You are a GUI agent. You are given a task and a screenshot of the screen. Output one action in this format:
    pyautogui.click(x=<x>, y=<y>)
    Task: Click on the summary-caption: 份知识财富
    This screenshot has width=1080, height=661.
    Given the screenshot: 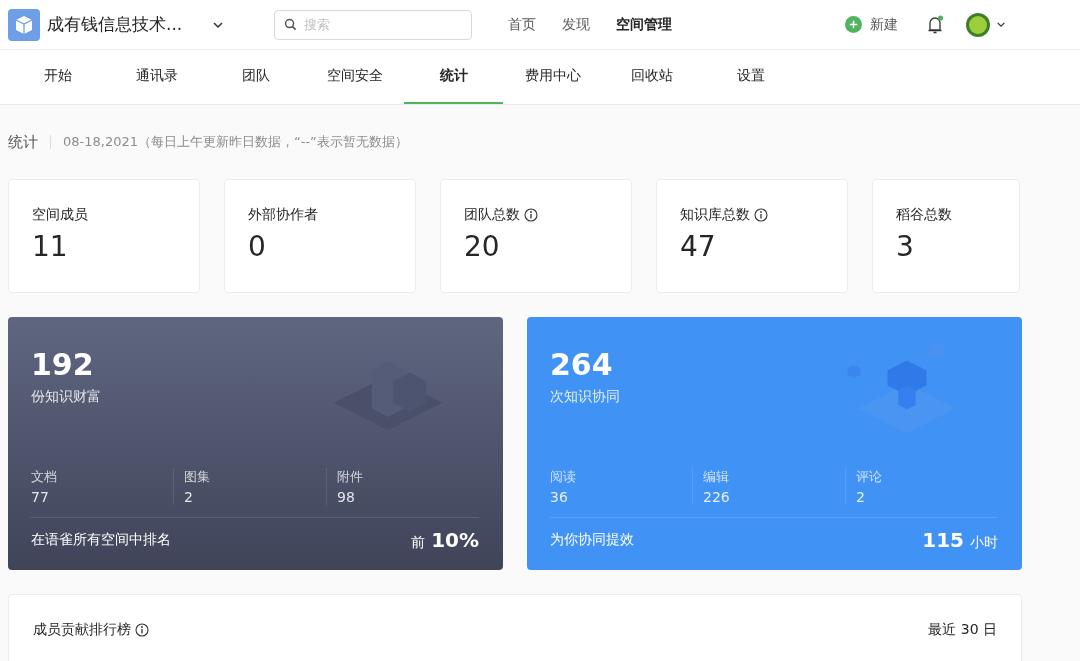 What is the action you would take?
    pyautogui.click(x=66, y=397)
    